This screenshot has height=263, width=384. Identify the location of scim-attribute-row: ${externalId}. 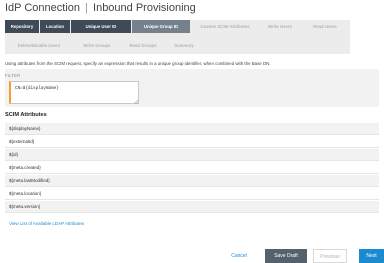
(192, 142).